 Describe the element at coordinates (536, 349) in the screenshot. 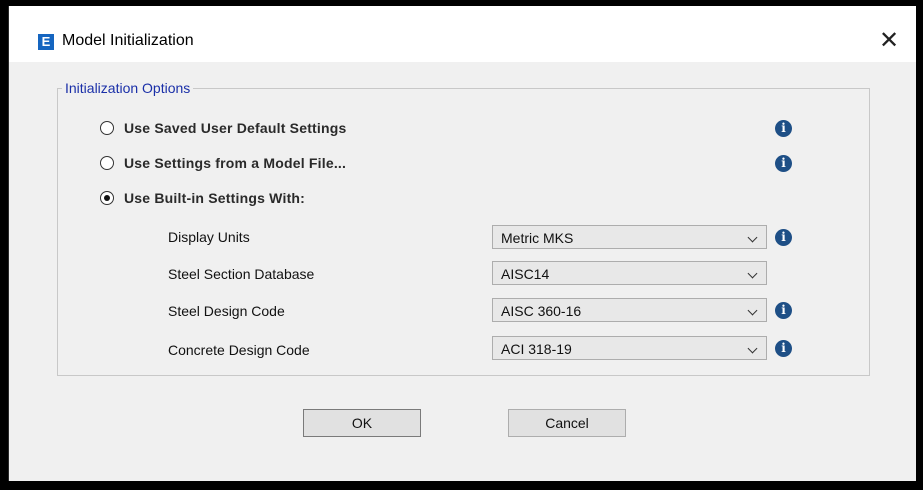

I see `dropdown-value: ACI 318-19` at that location.